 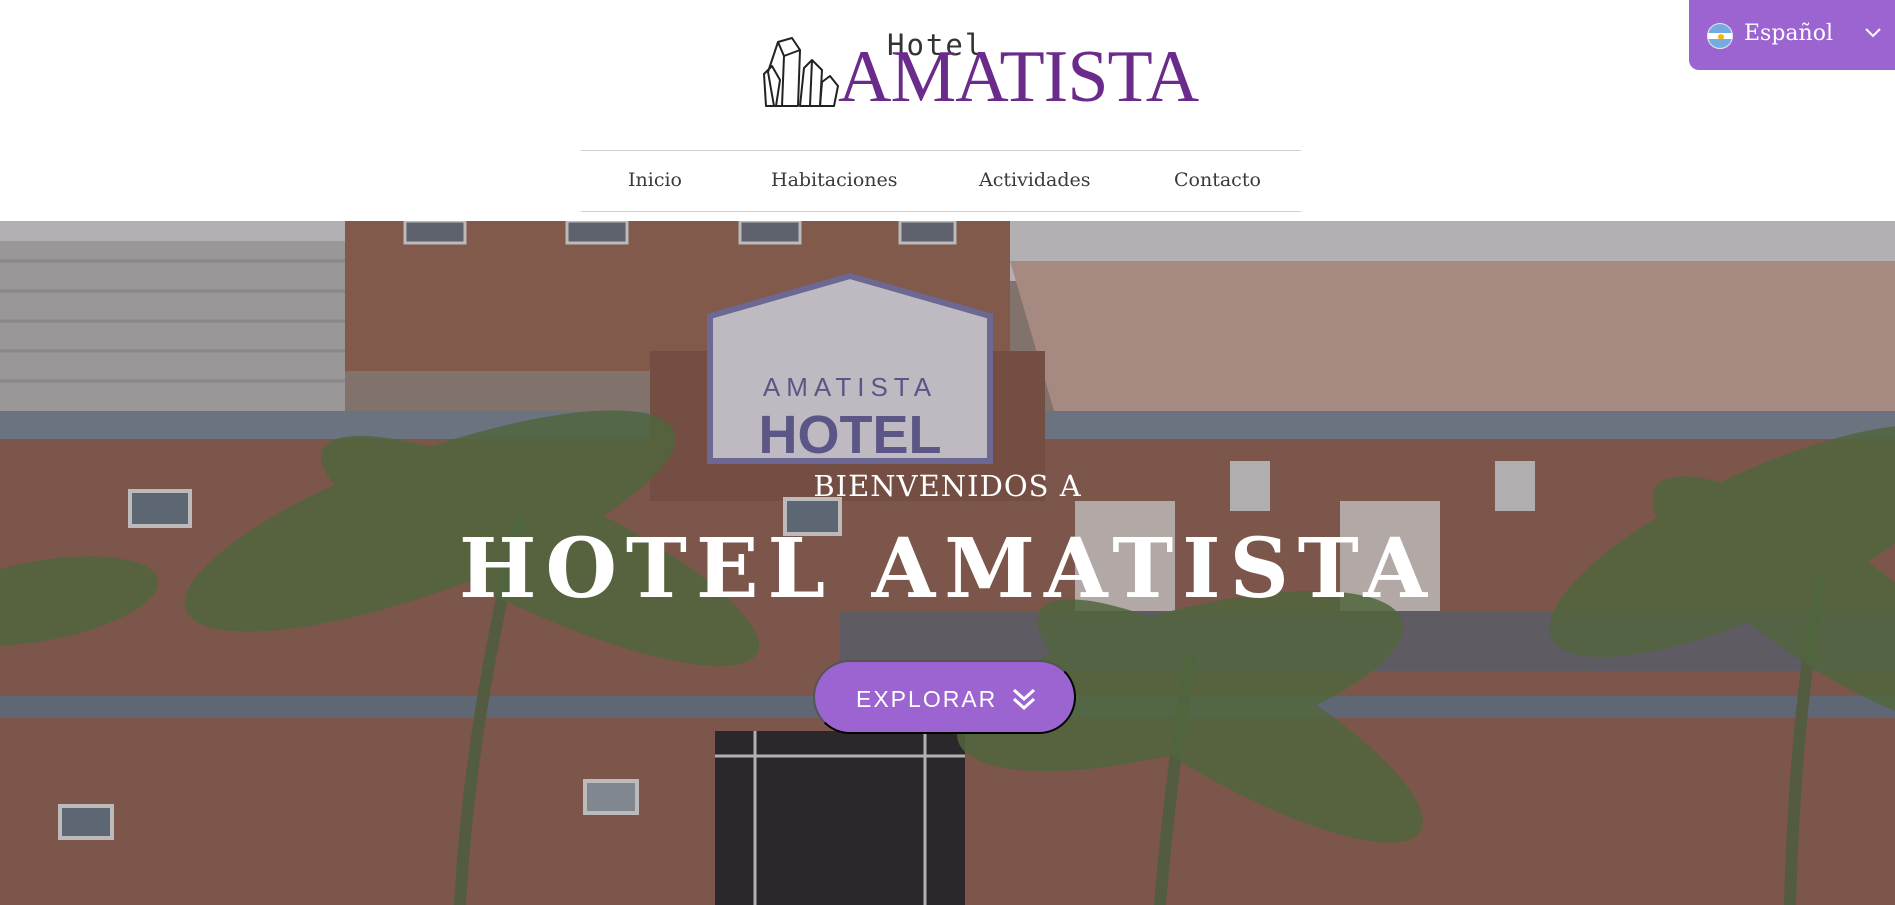 I want to click on nav-item-inicio: Inicio, so click(x=655, y=180).